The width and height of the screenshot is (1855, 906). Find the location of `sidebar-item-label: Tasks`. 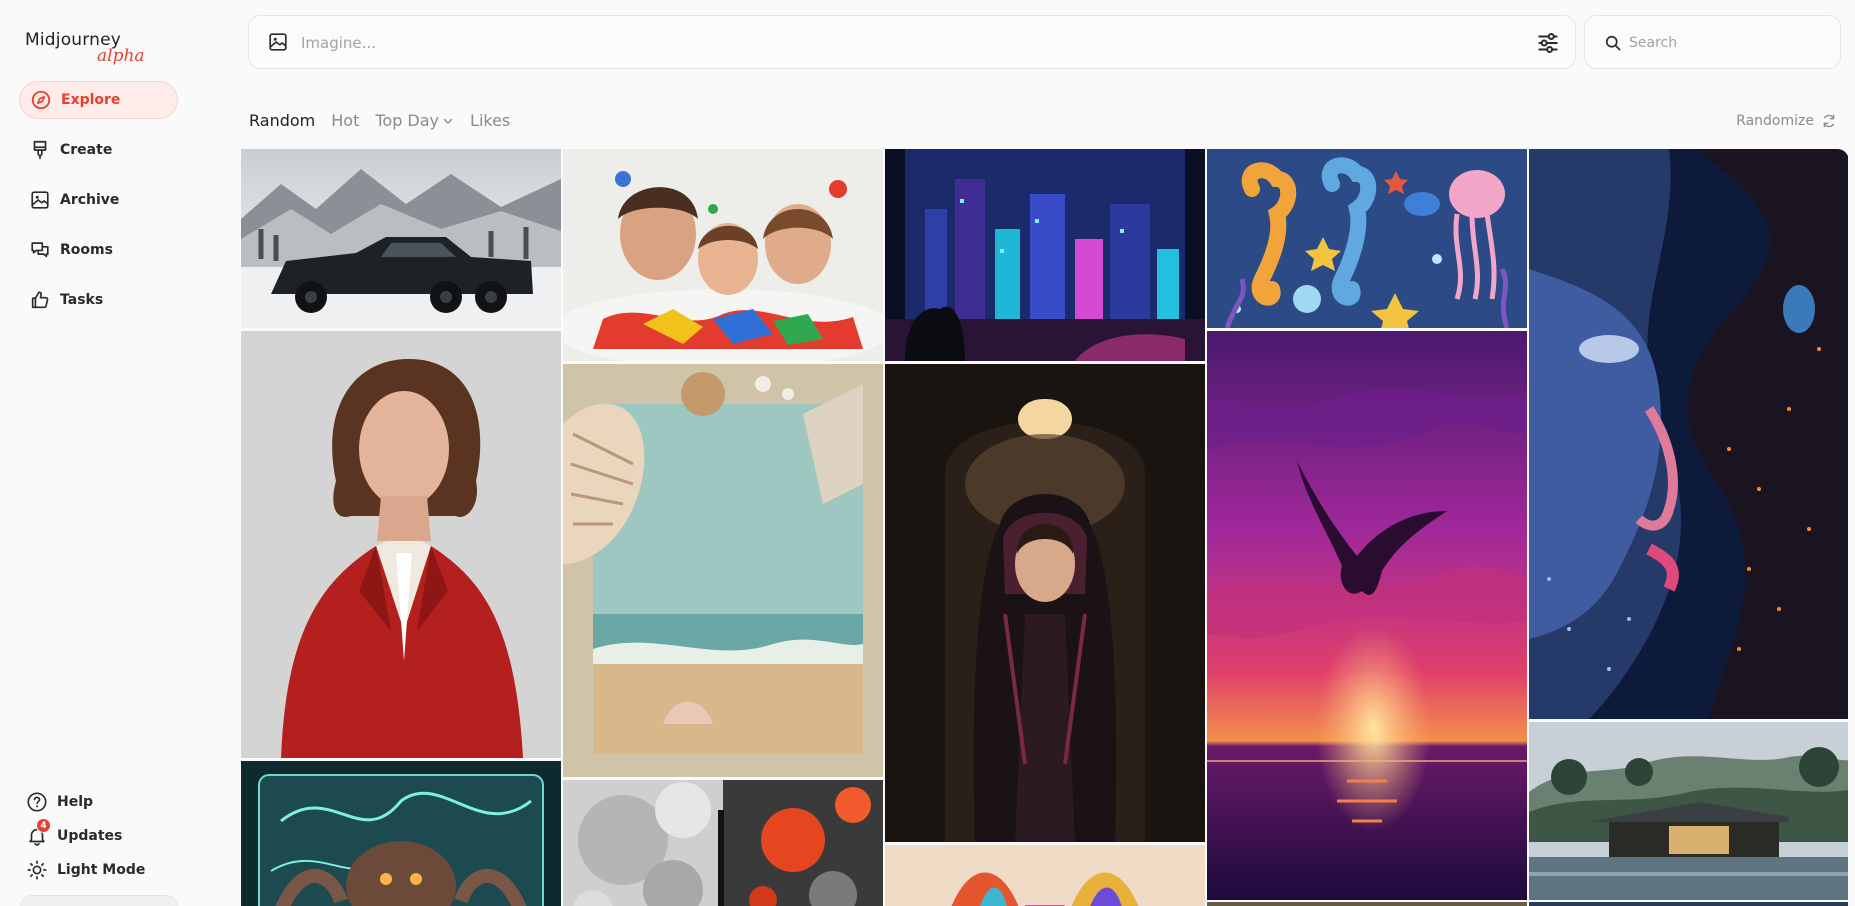

sidebar-item-label: Tasks is located at coordinates (82, 300).